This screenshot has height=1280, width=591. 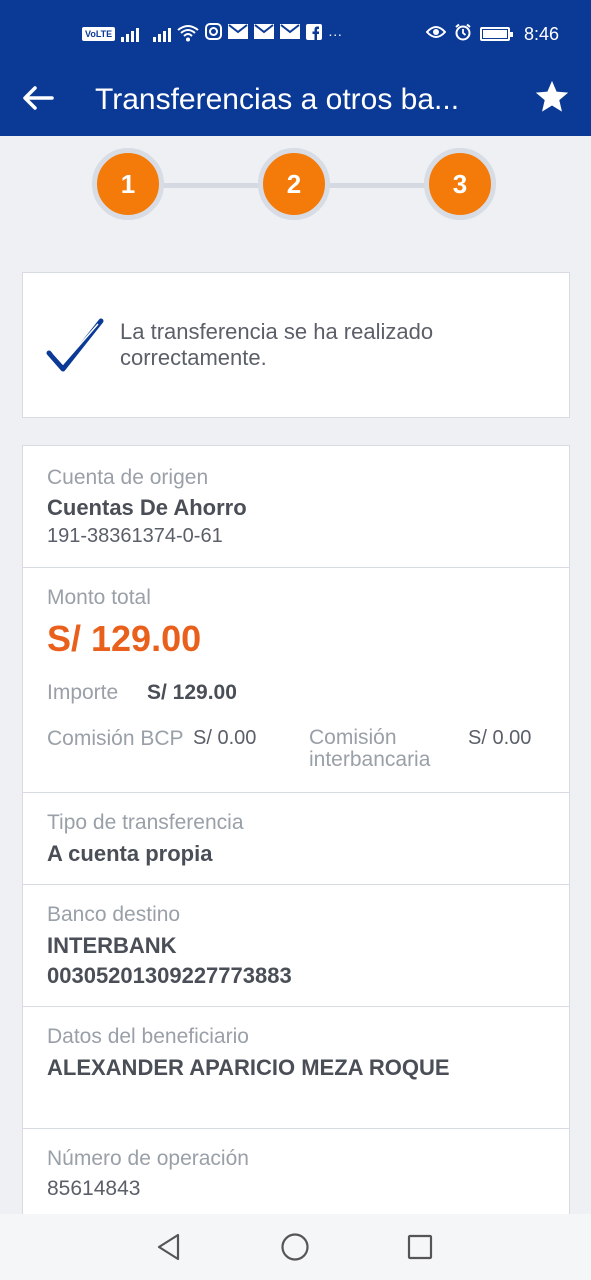 I want to click on operation-number: 85614843, so click(x=94, y=1188).